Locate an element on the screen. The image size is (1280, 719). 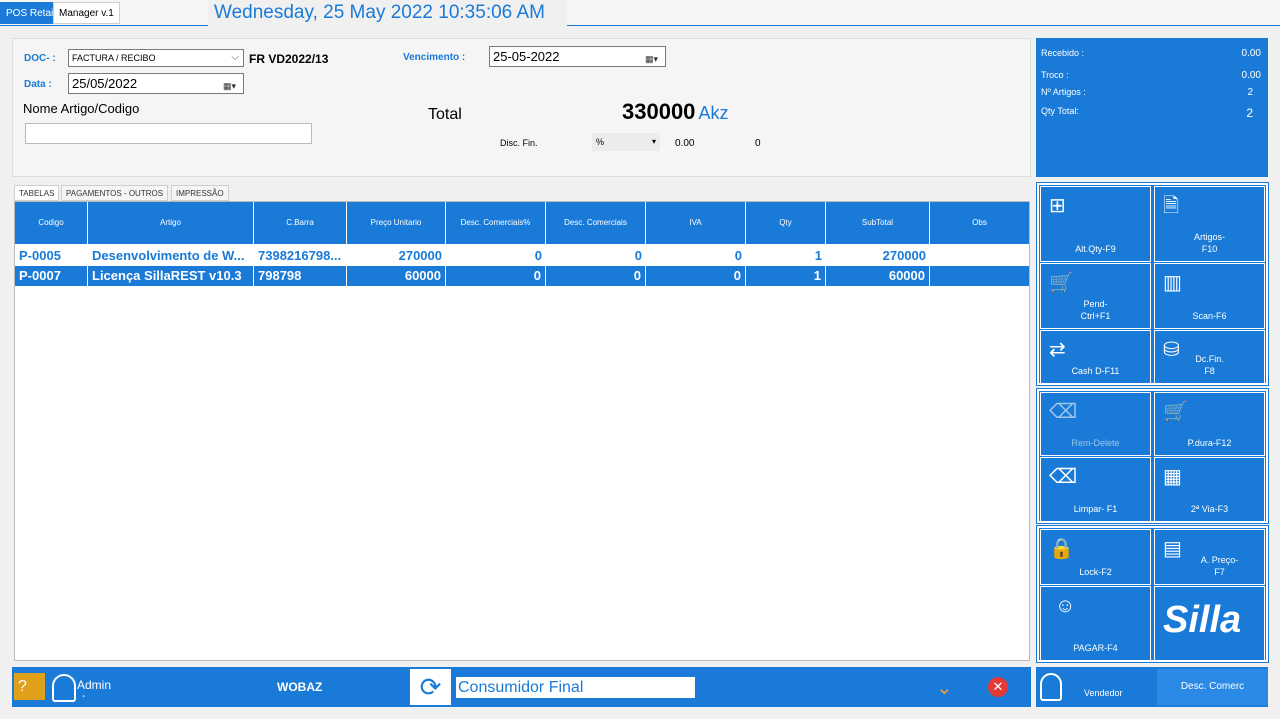
troco-row: Troco : 0.00 is located at coordinates (1151, 75).